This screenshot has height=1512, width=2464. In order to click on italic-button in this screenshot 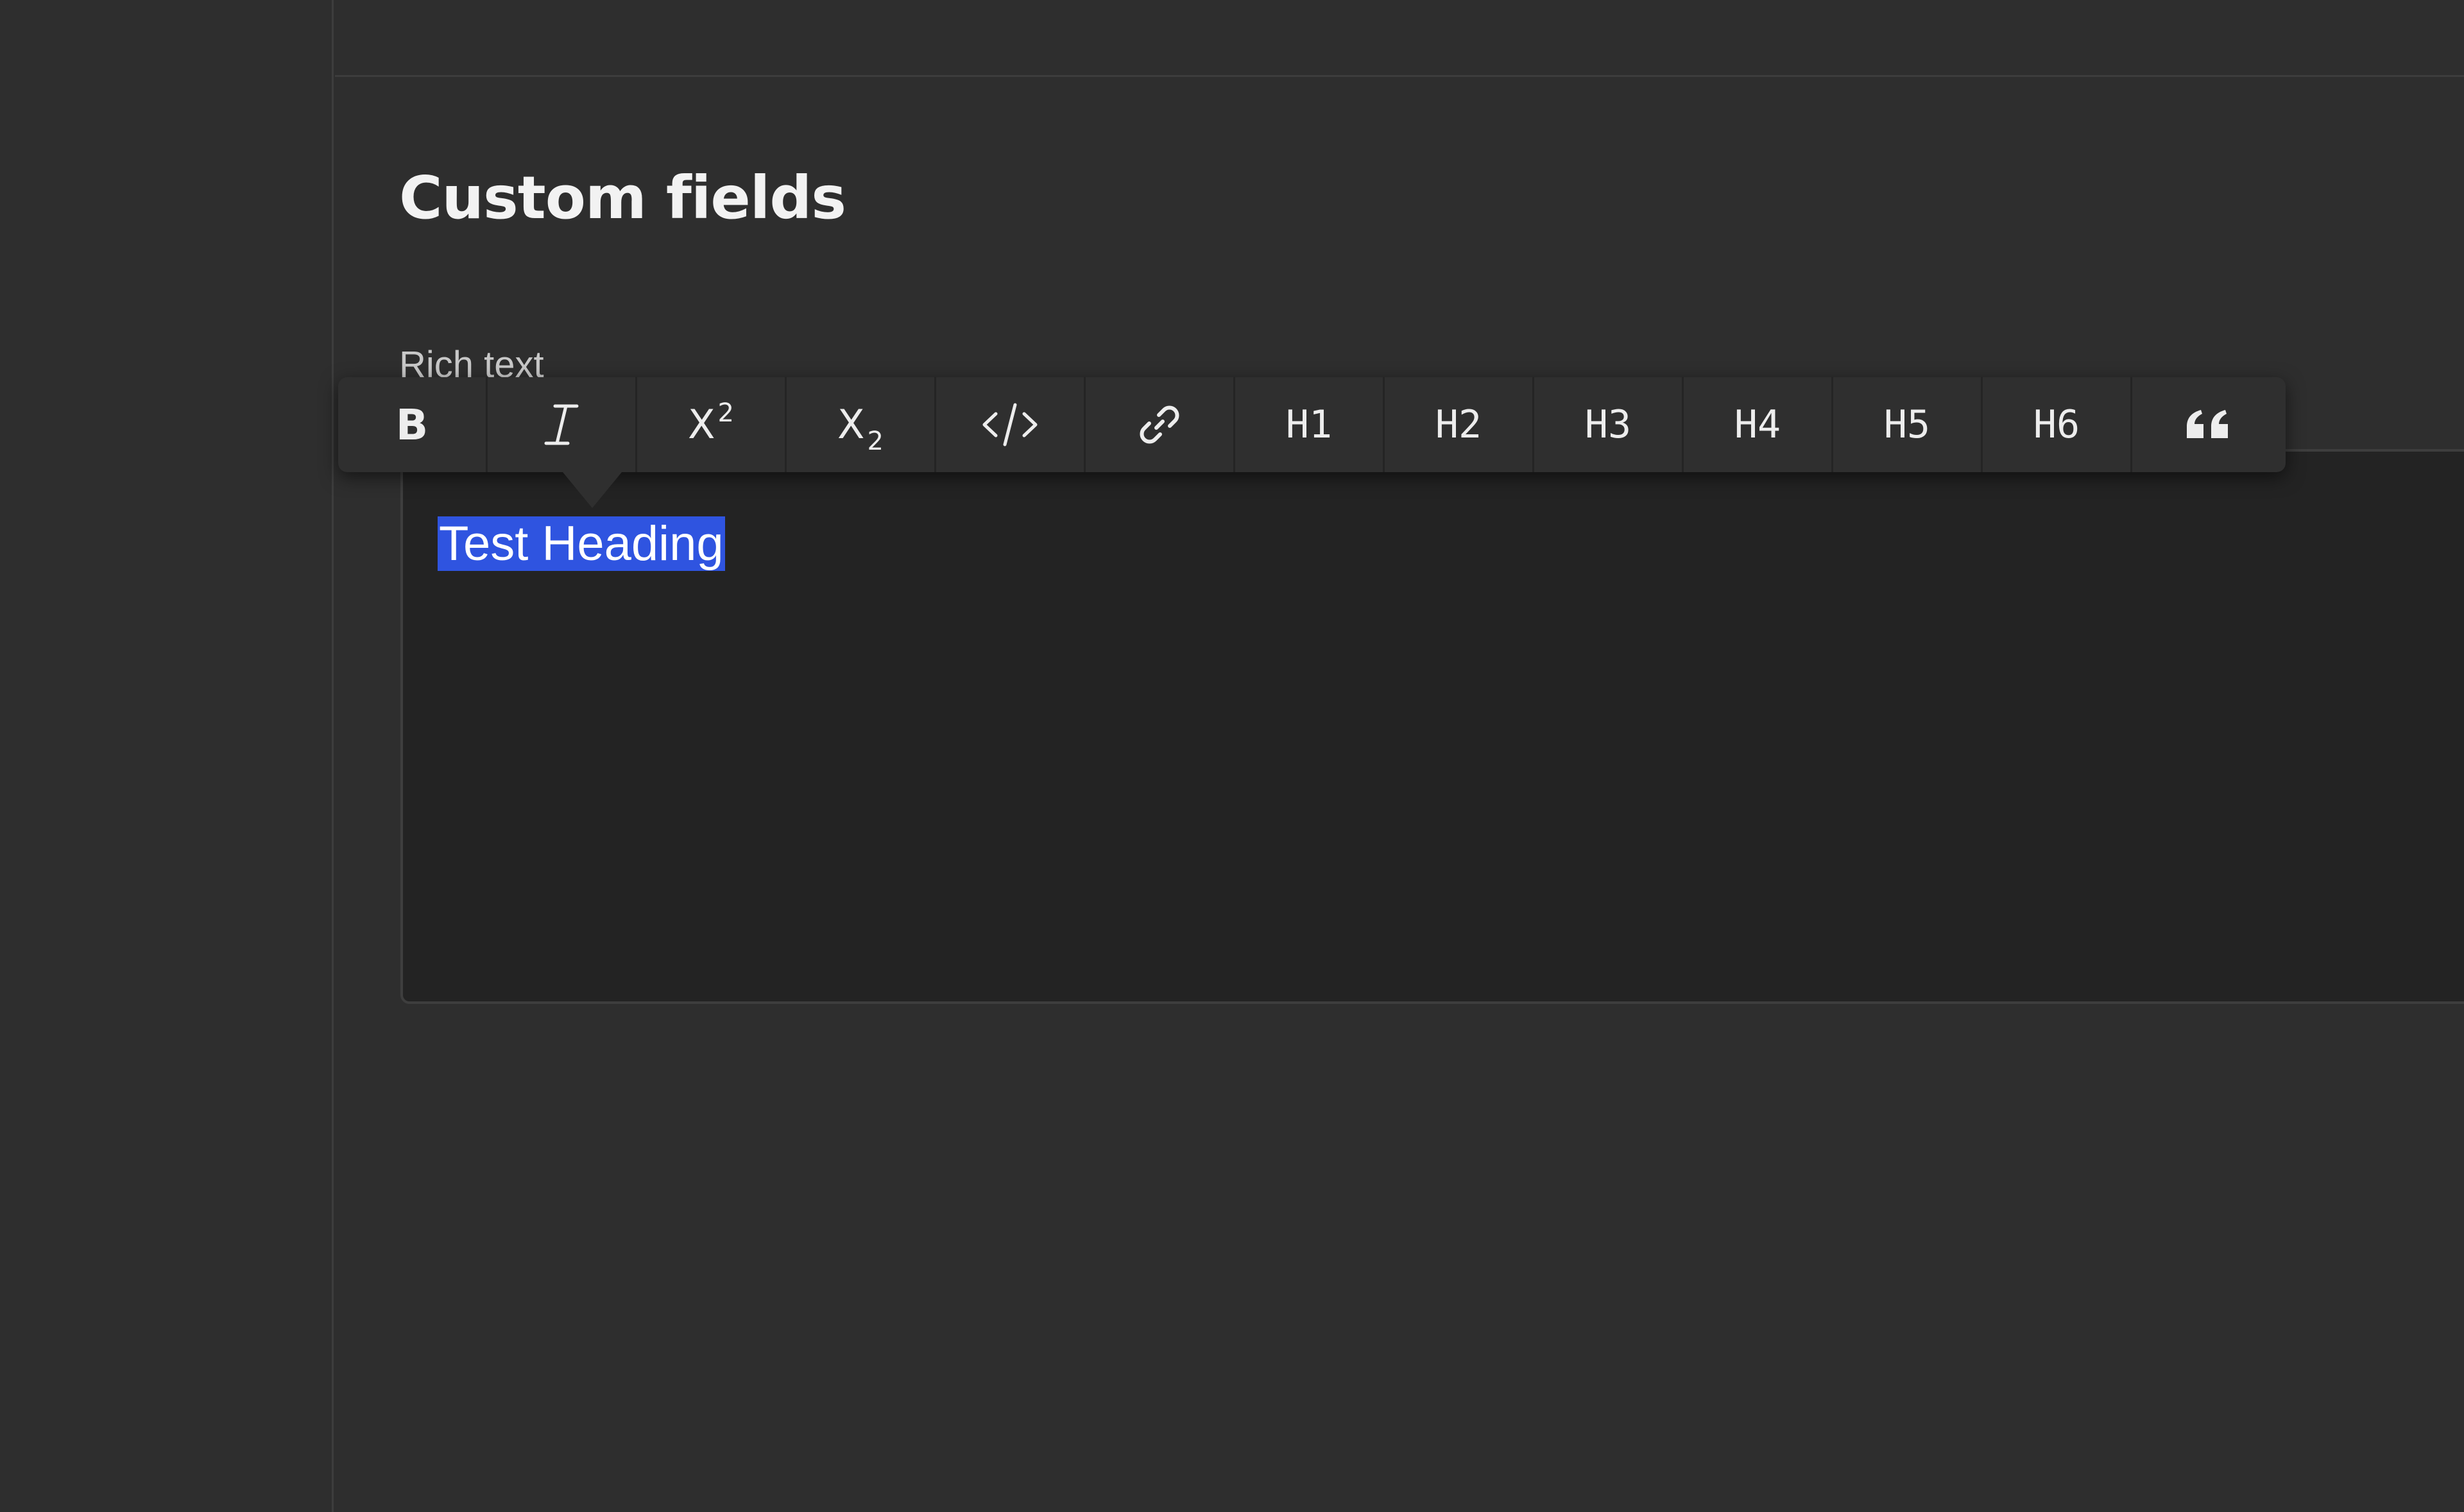, I will do `click(563, 425)`.